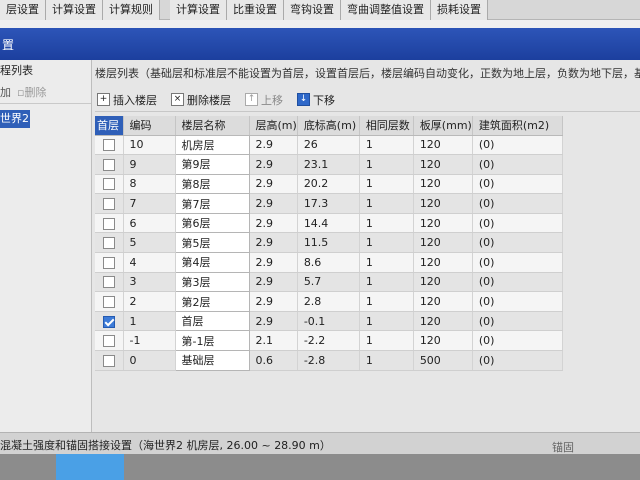 The image size is (640, 480). Describe the element at coordinates (198, 10) in the screenshot. I see `tab-calc-settings-2: 计算设置` at that location.